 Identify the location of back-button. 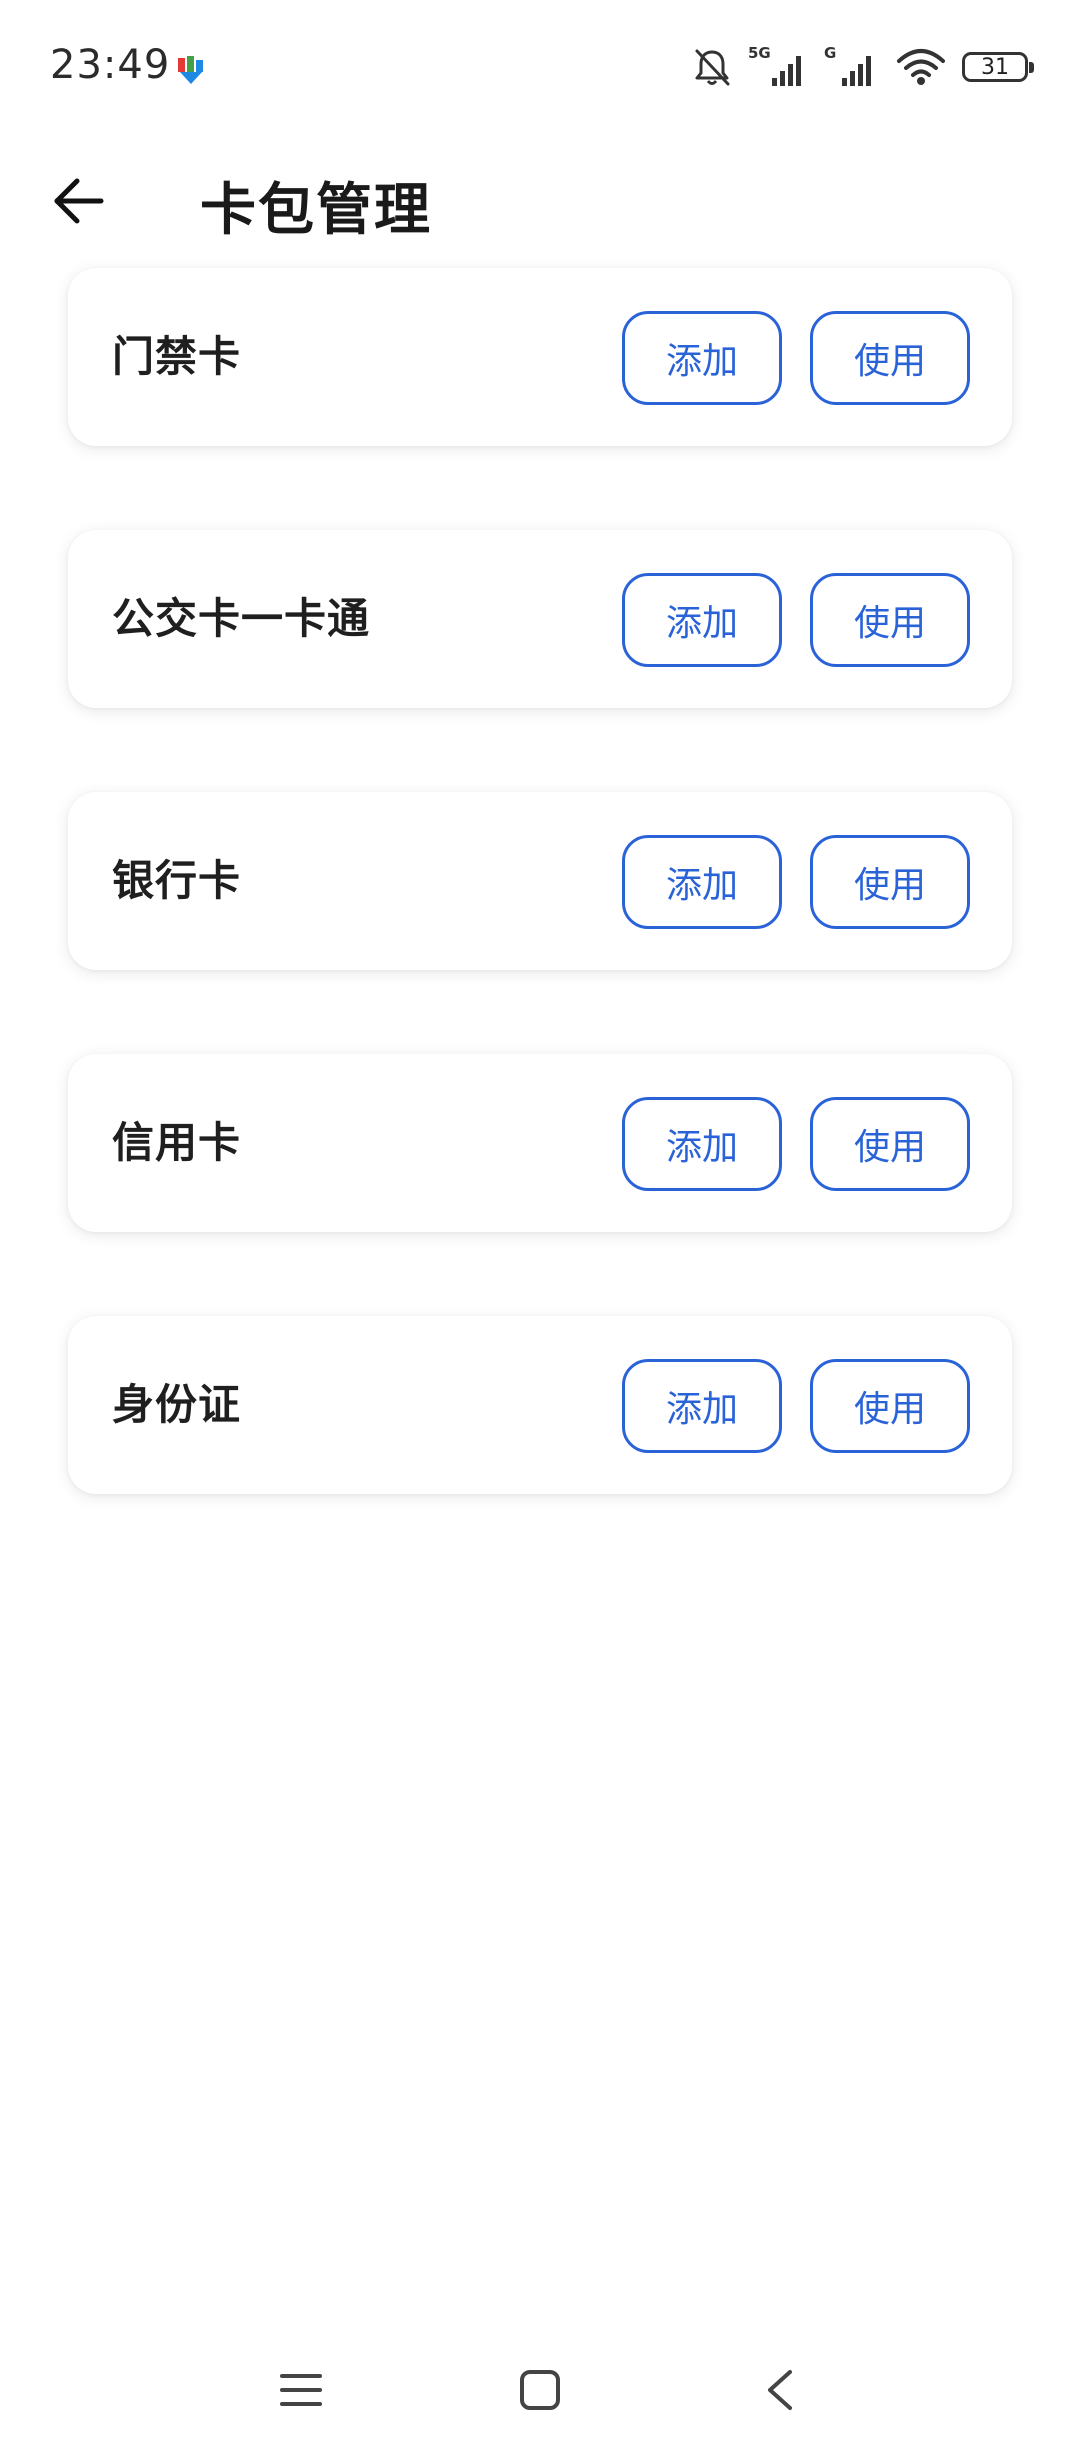
(79, 201).